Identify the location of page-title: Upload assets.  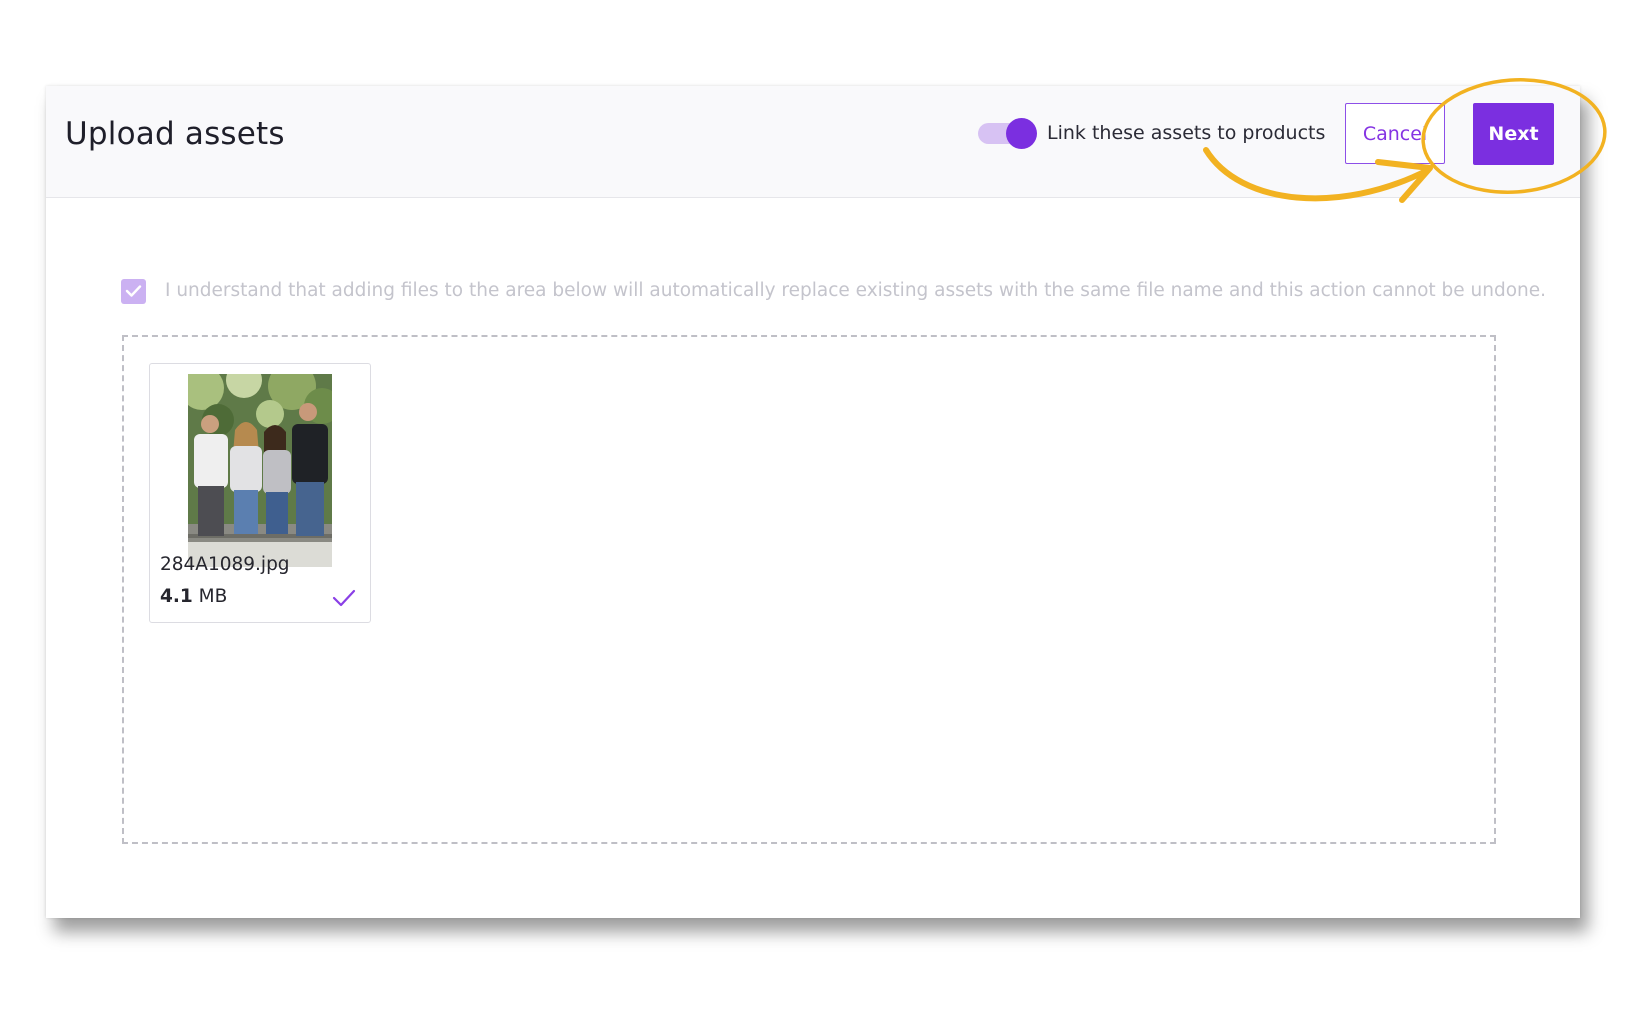
(175, 134).